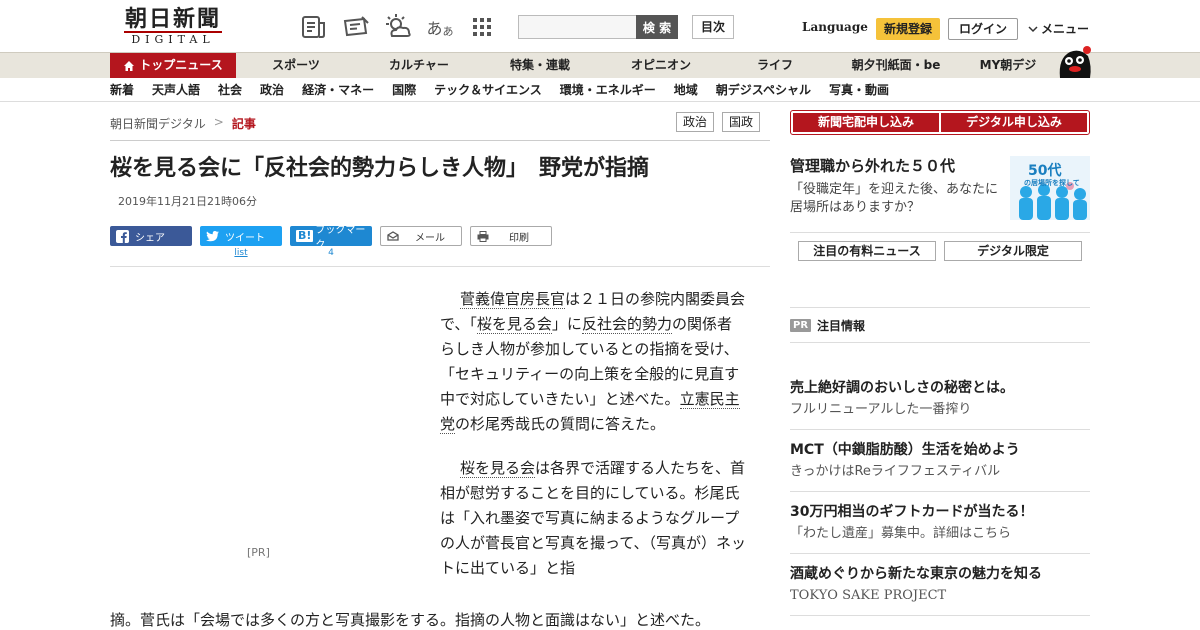  Describe the element at coordinates (713, 27) in the screenshot. I see `contents-button: 目次` at that location.